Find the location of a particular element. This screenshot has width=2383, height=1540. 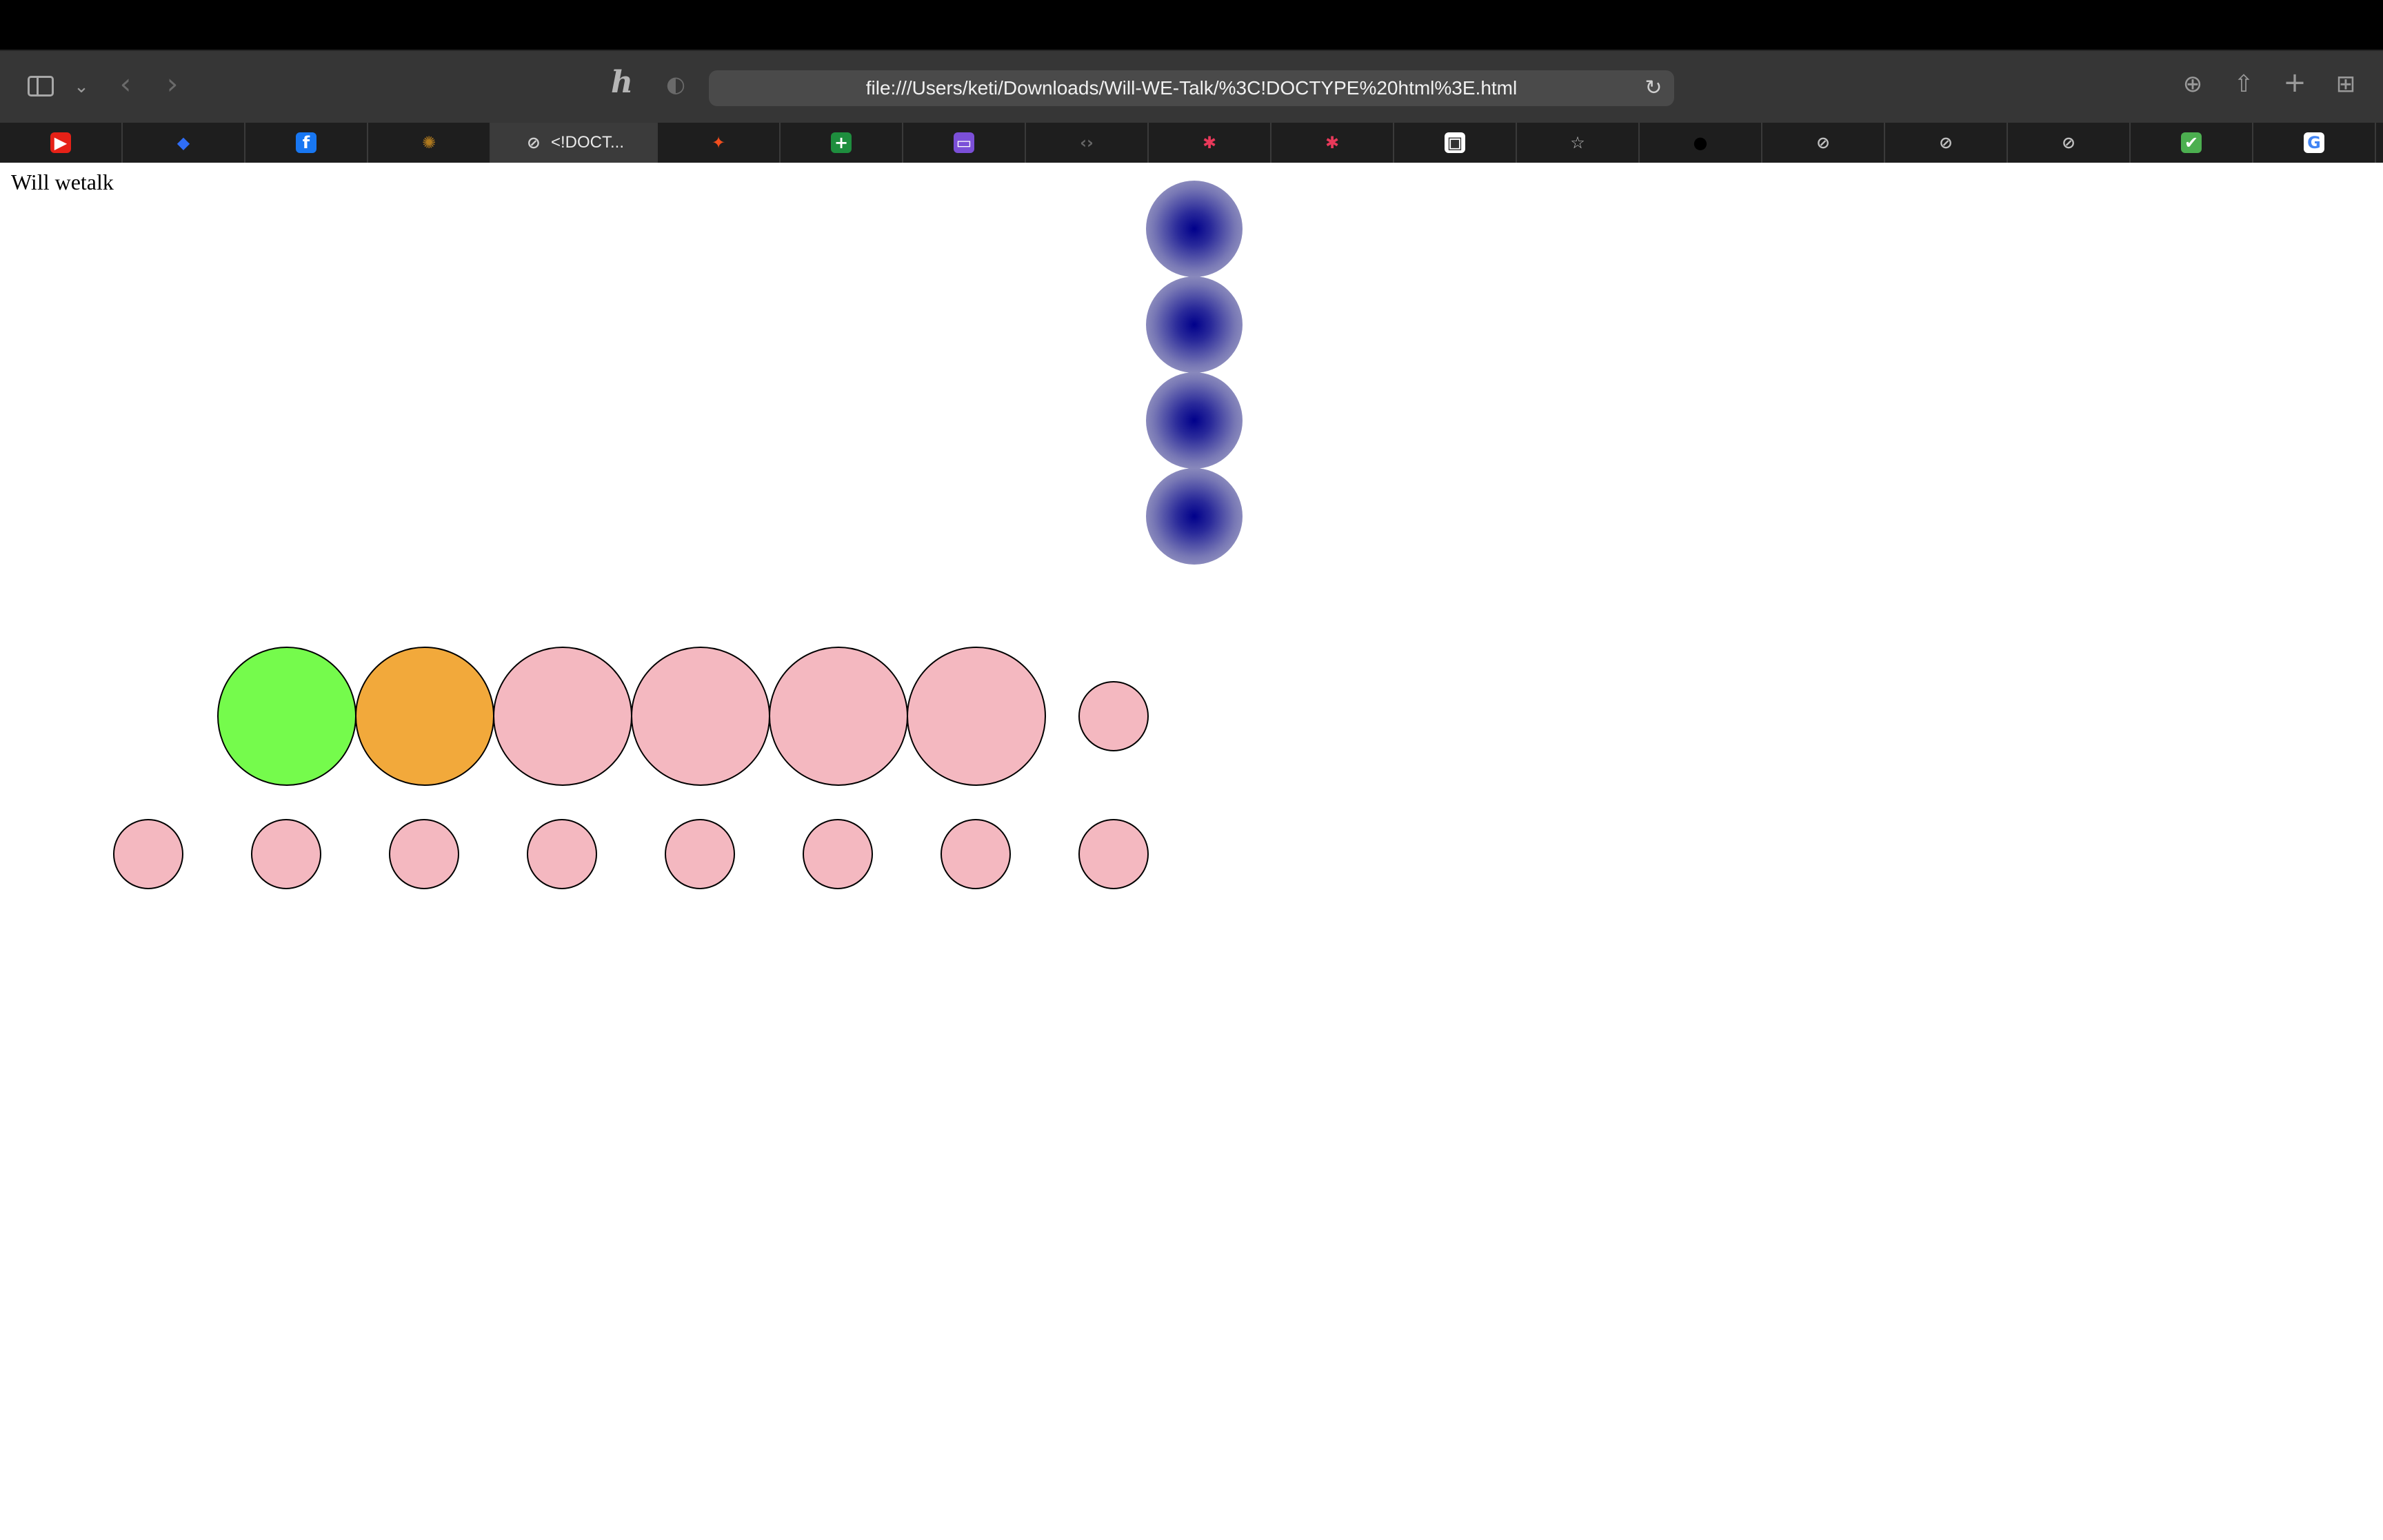

reload-icon: ↻ is located at coordinates (1653, 88).